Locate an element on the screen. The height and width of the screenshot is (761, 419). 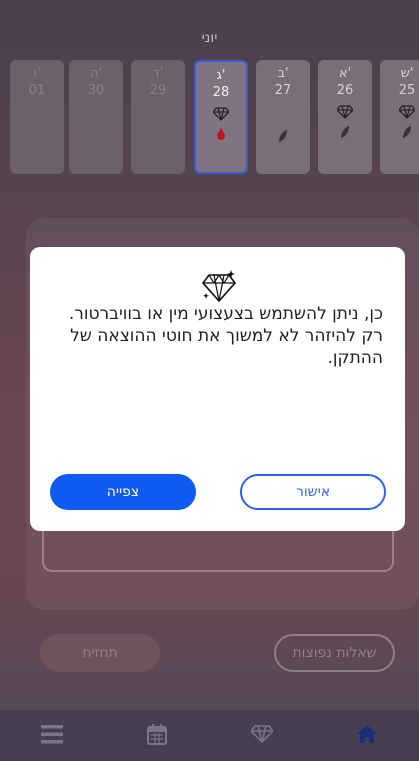
day-name: ד' is located at coordinates (158, 73).